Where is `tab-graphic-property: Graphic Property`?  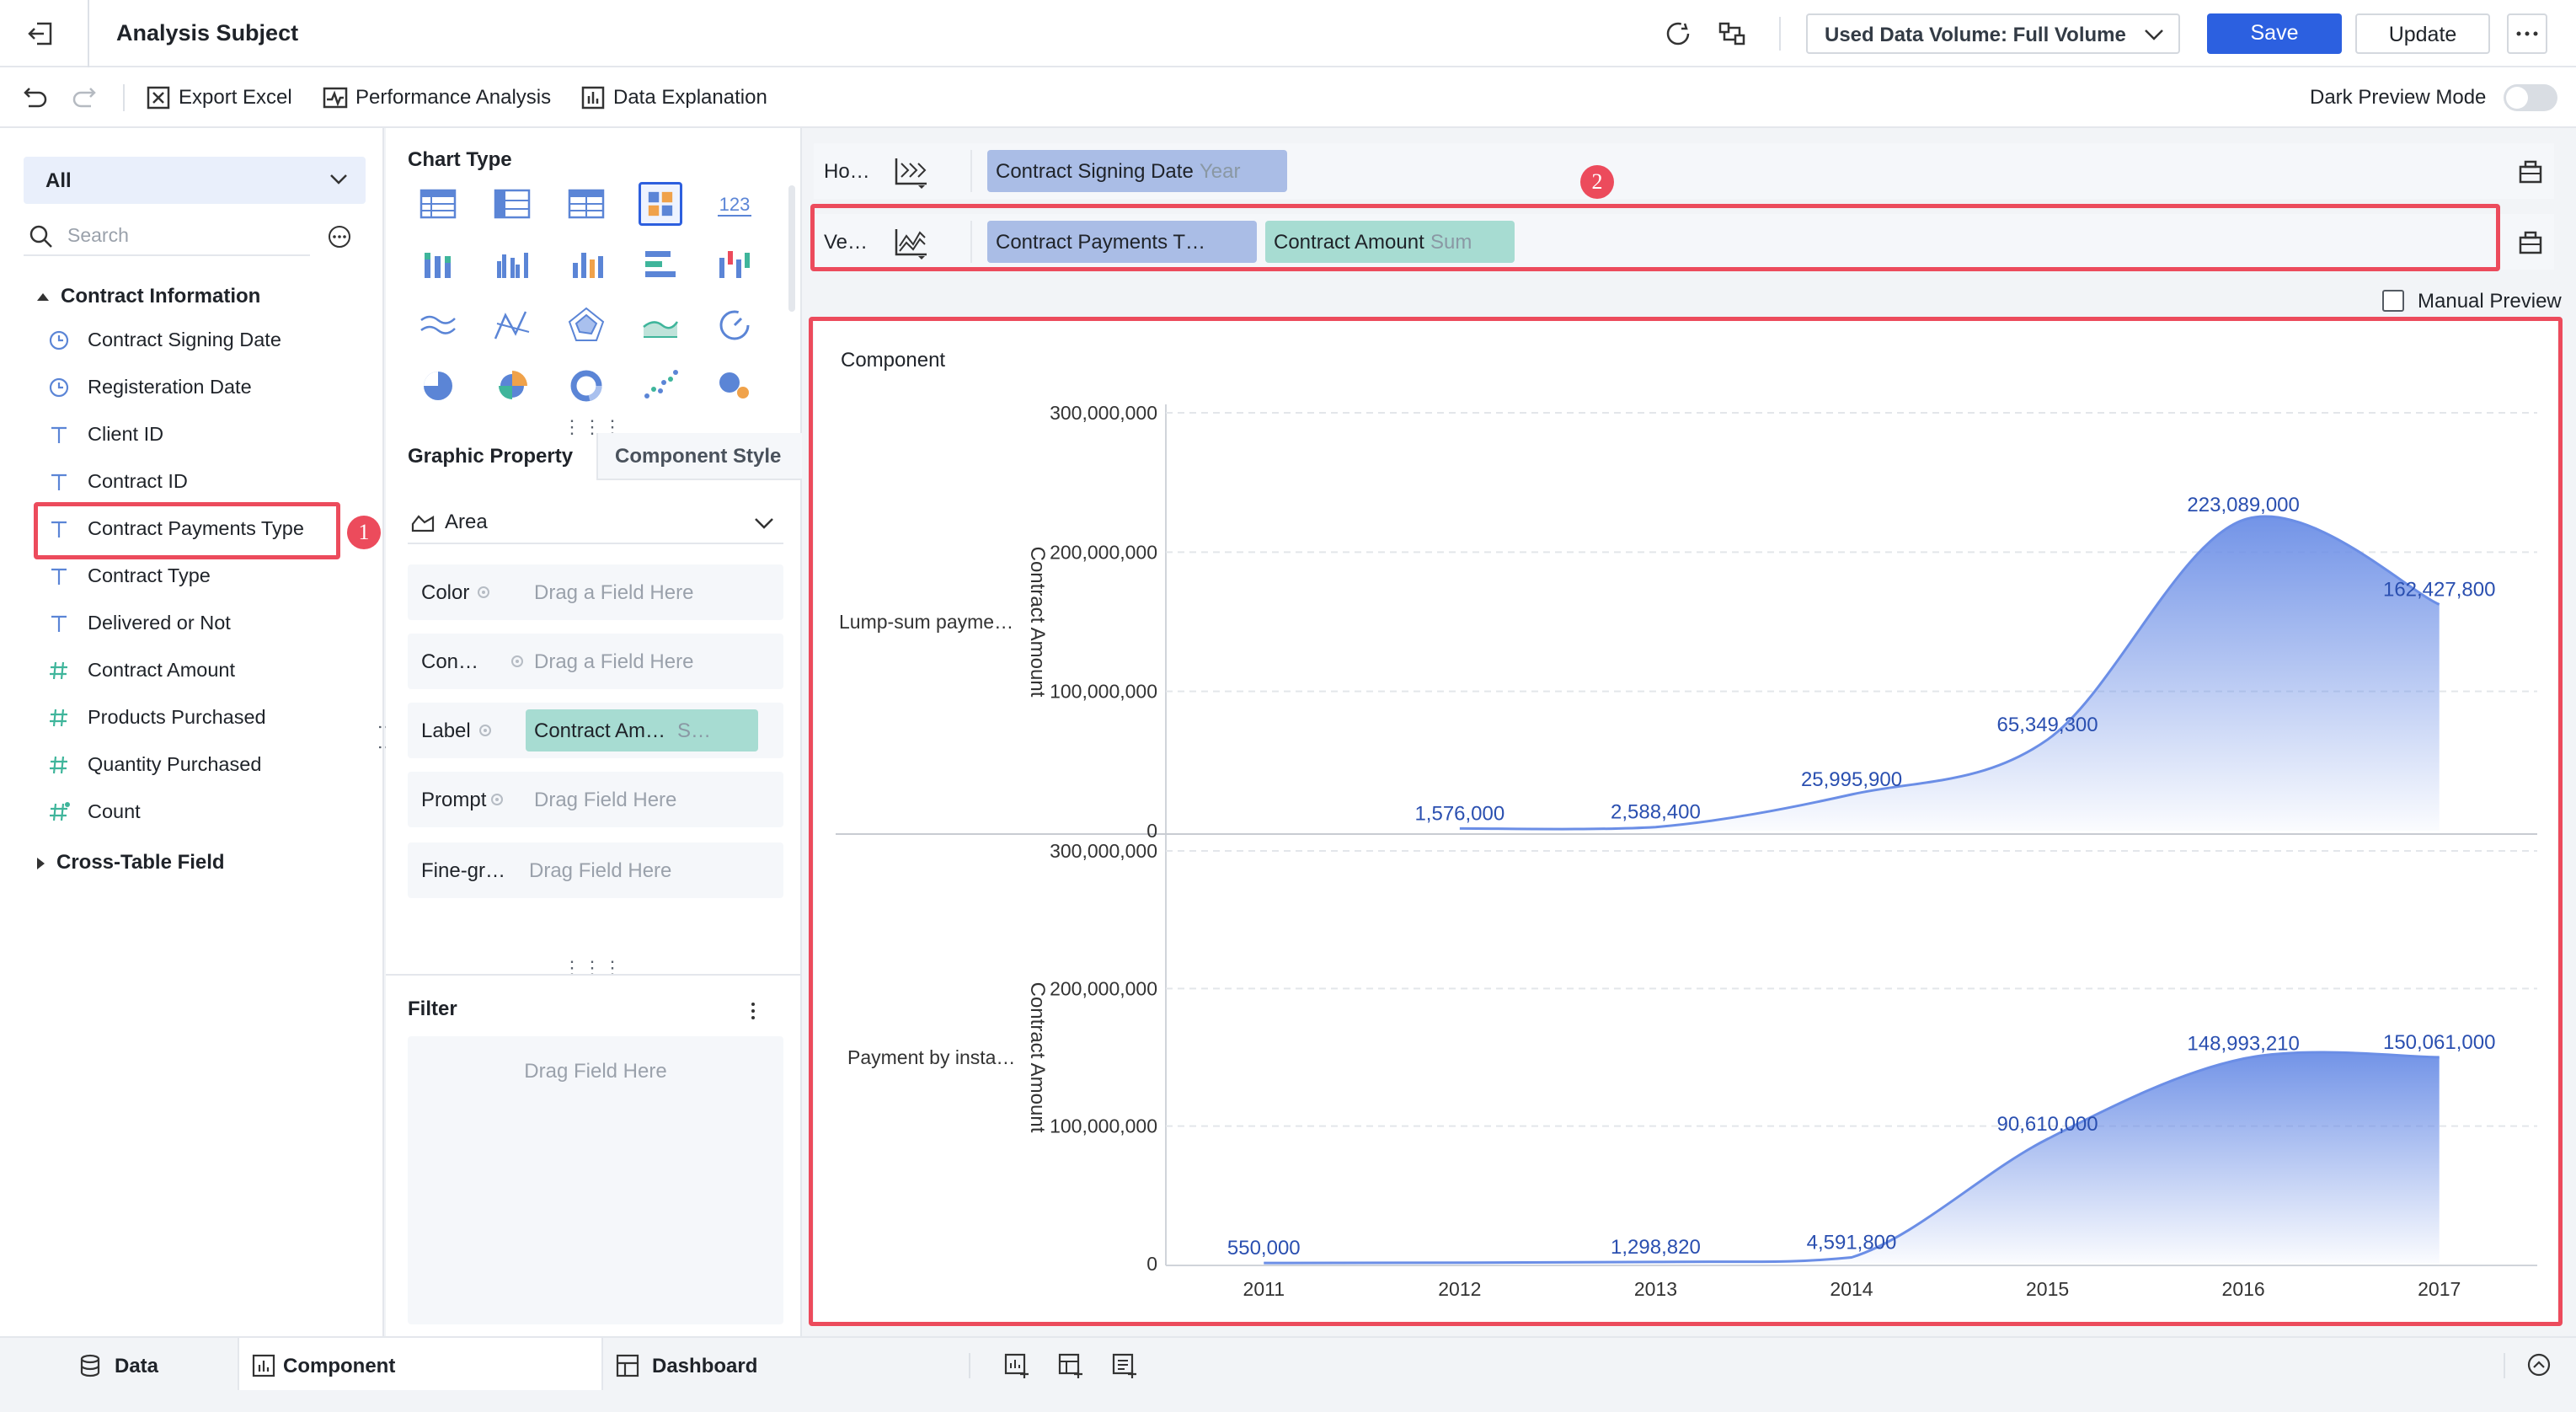
tab-graphic-property: Graphic Property is located at coordinates (490, 456).